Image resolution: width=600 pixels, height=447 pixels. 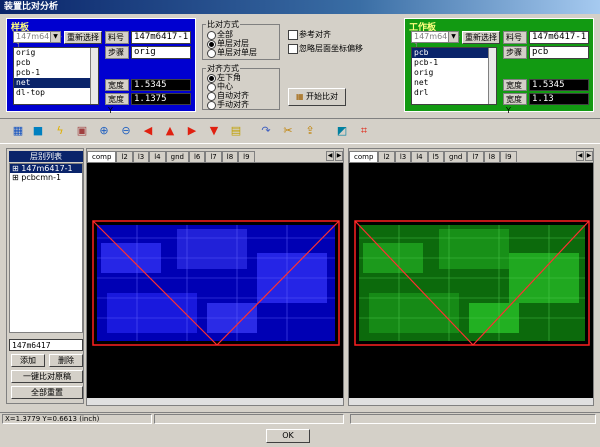 I want to click on reference-align-checkbox: 参考对齐, so click(x=309, y=35).